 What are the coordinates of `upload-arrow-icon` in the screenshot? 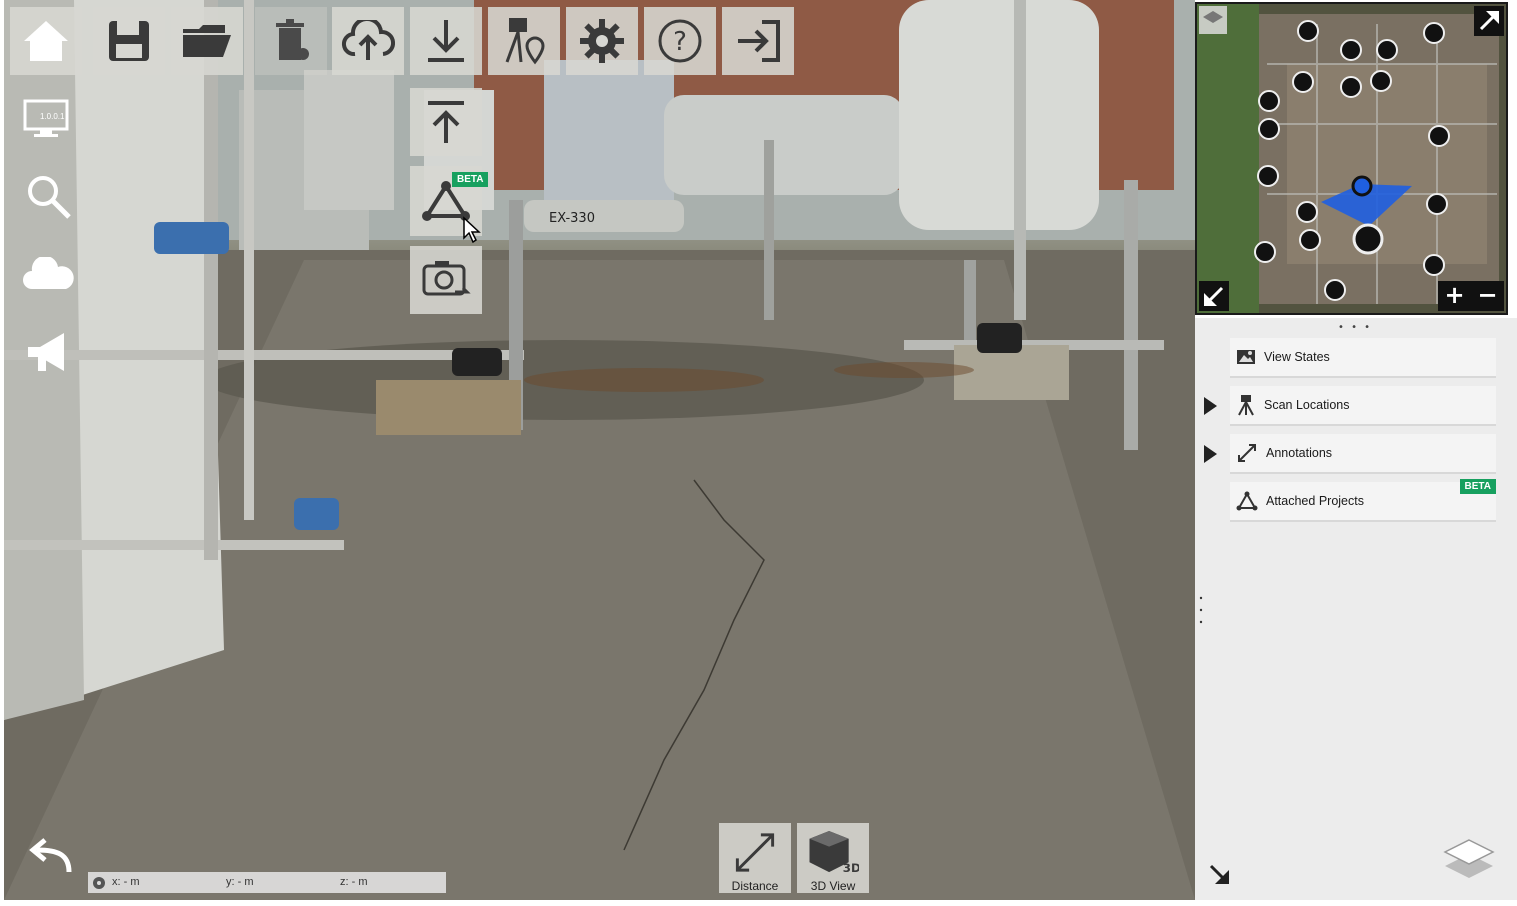 It's located at (446, 122).